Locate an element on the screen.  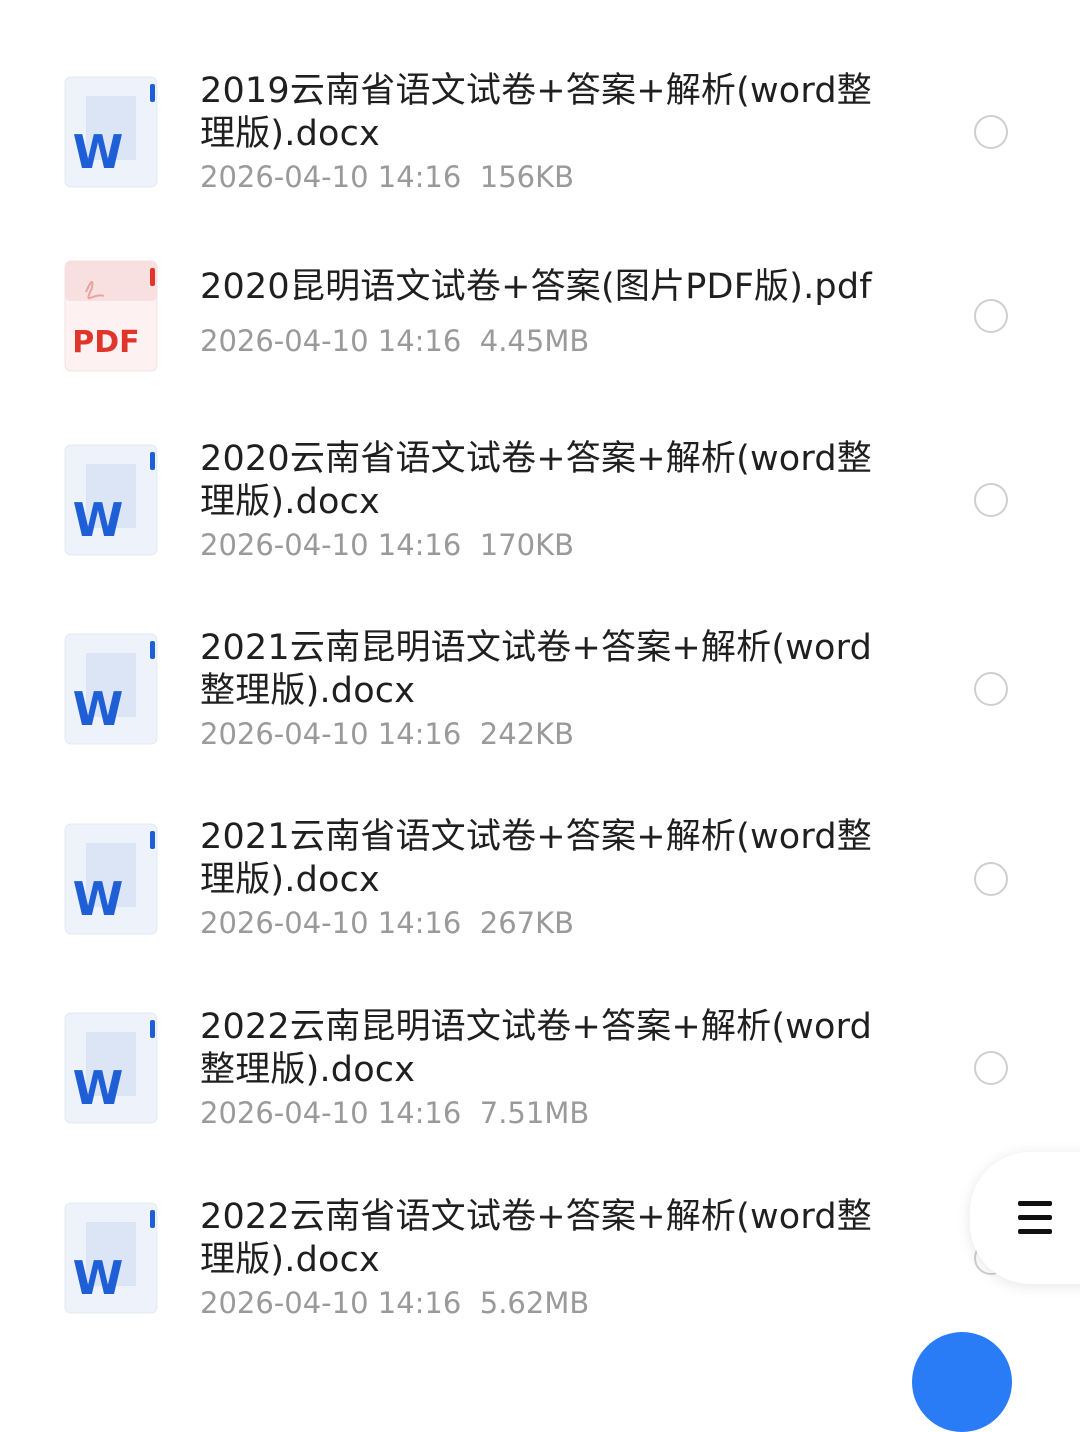
file-size: 242KB is located at coordinates (527, 734).